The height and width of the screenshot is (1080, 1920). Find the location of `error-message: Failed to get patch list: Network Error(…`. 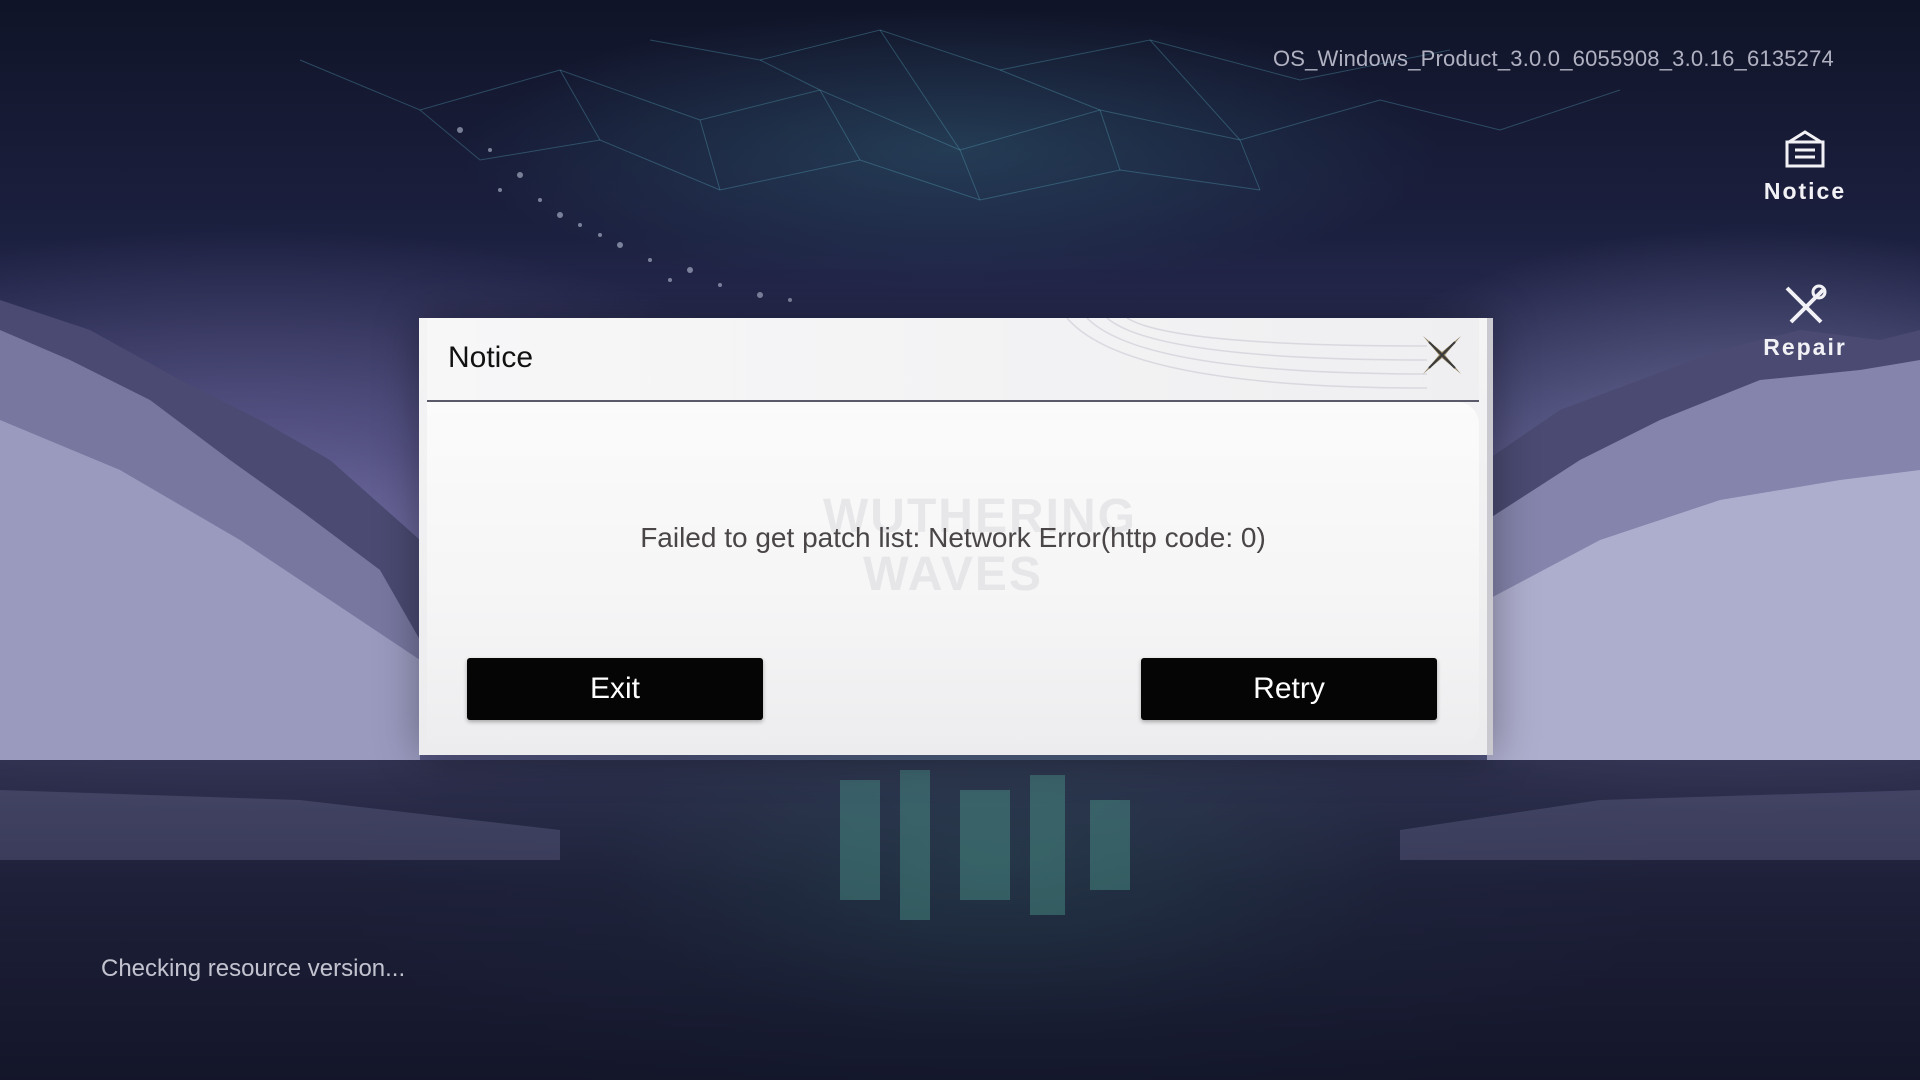

error-message: Failed to get patch list: Network Error(… is located at coordinates (953, 537).